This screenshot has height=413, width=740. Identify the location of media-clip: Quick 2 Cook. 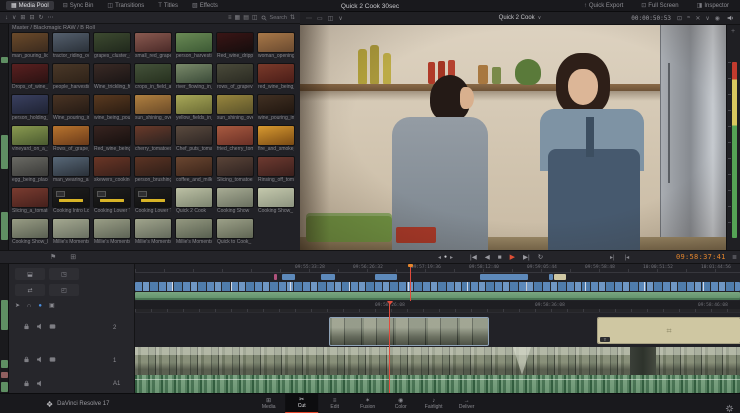
(194, 200).